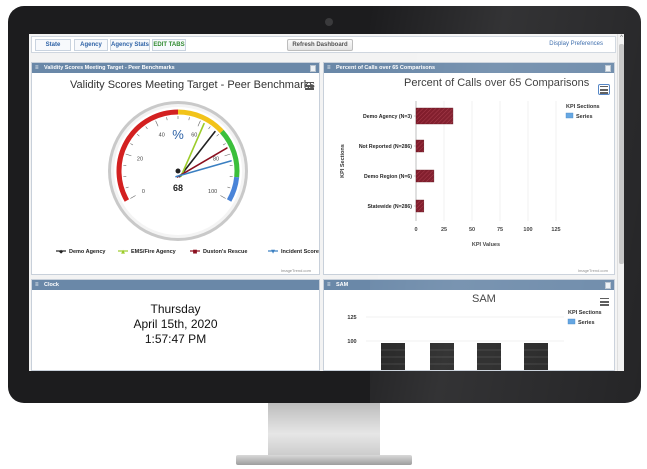 This screenshot has height=469, width=647. I want to click on validity-credit: ImageTrend.com, so click(295, 270).